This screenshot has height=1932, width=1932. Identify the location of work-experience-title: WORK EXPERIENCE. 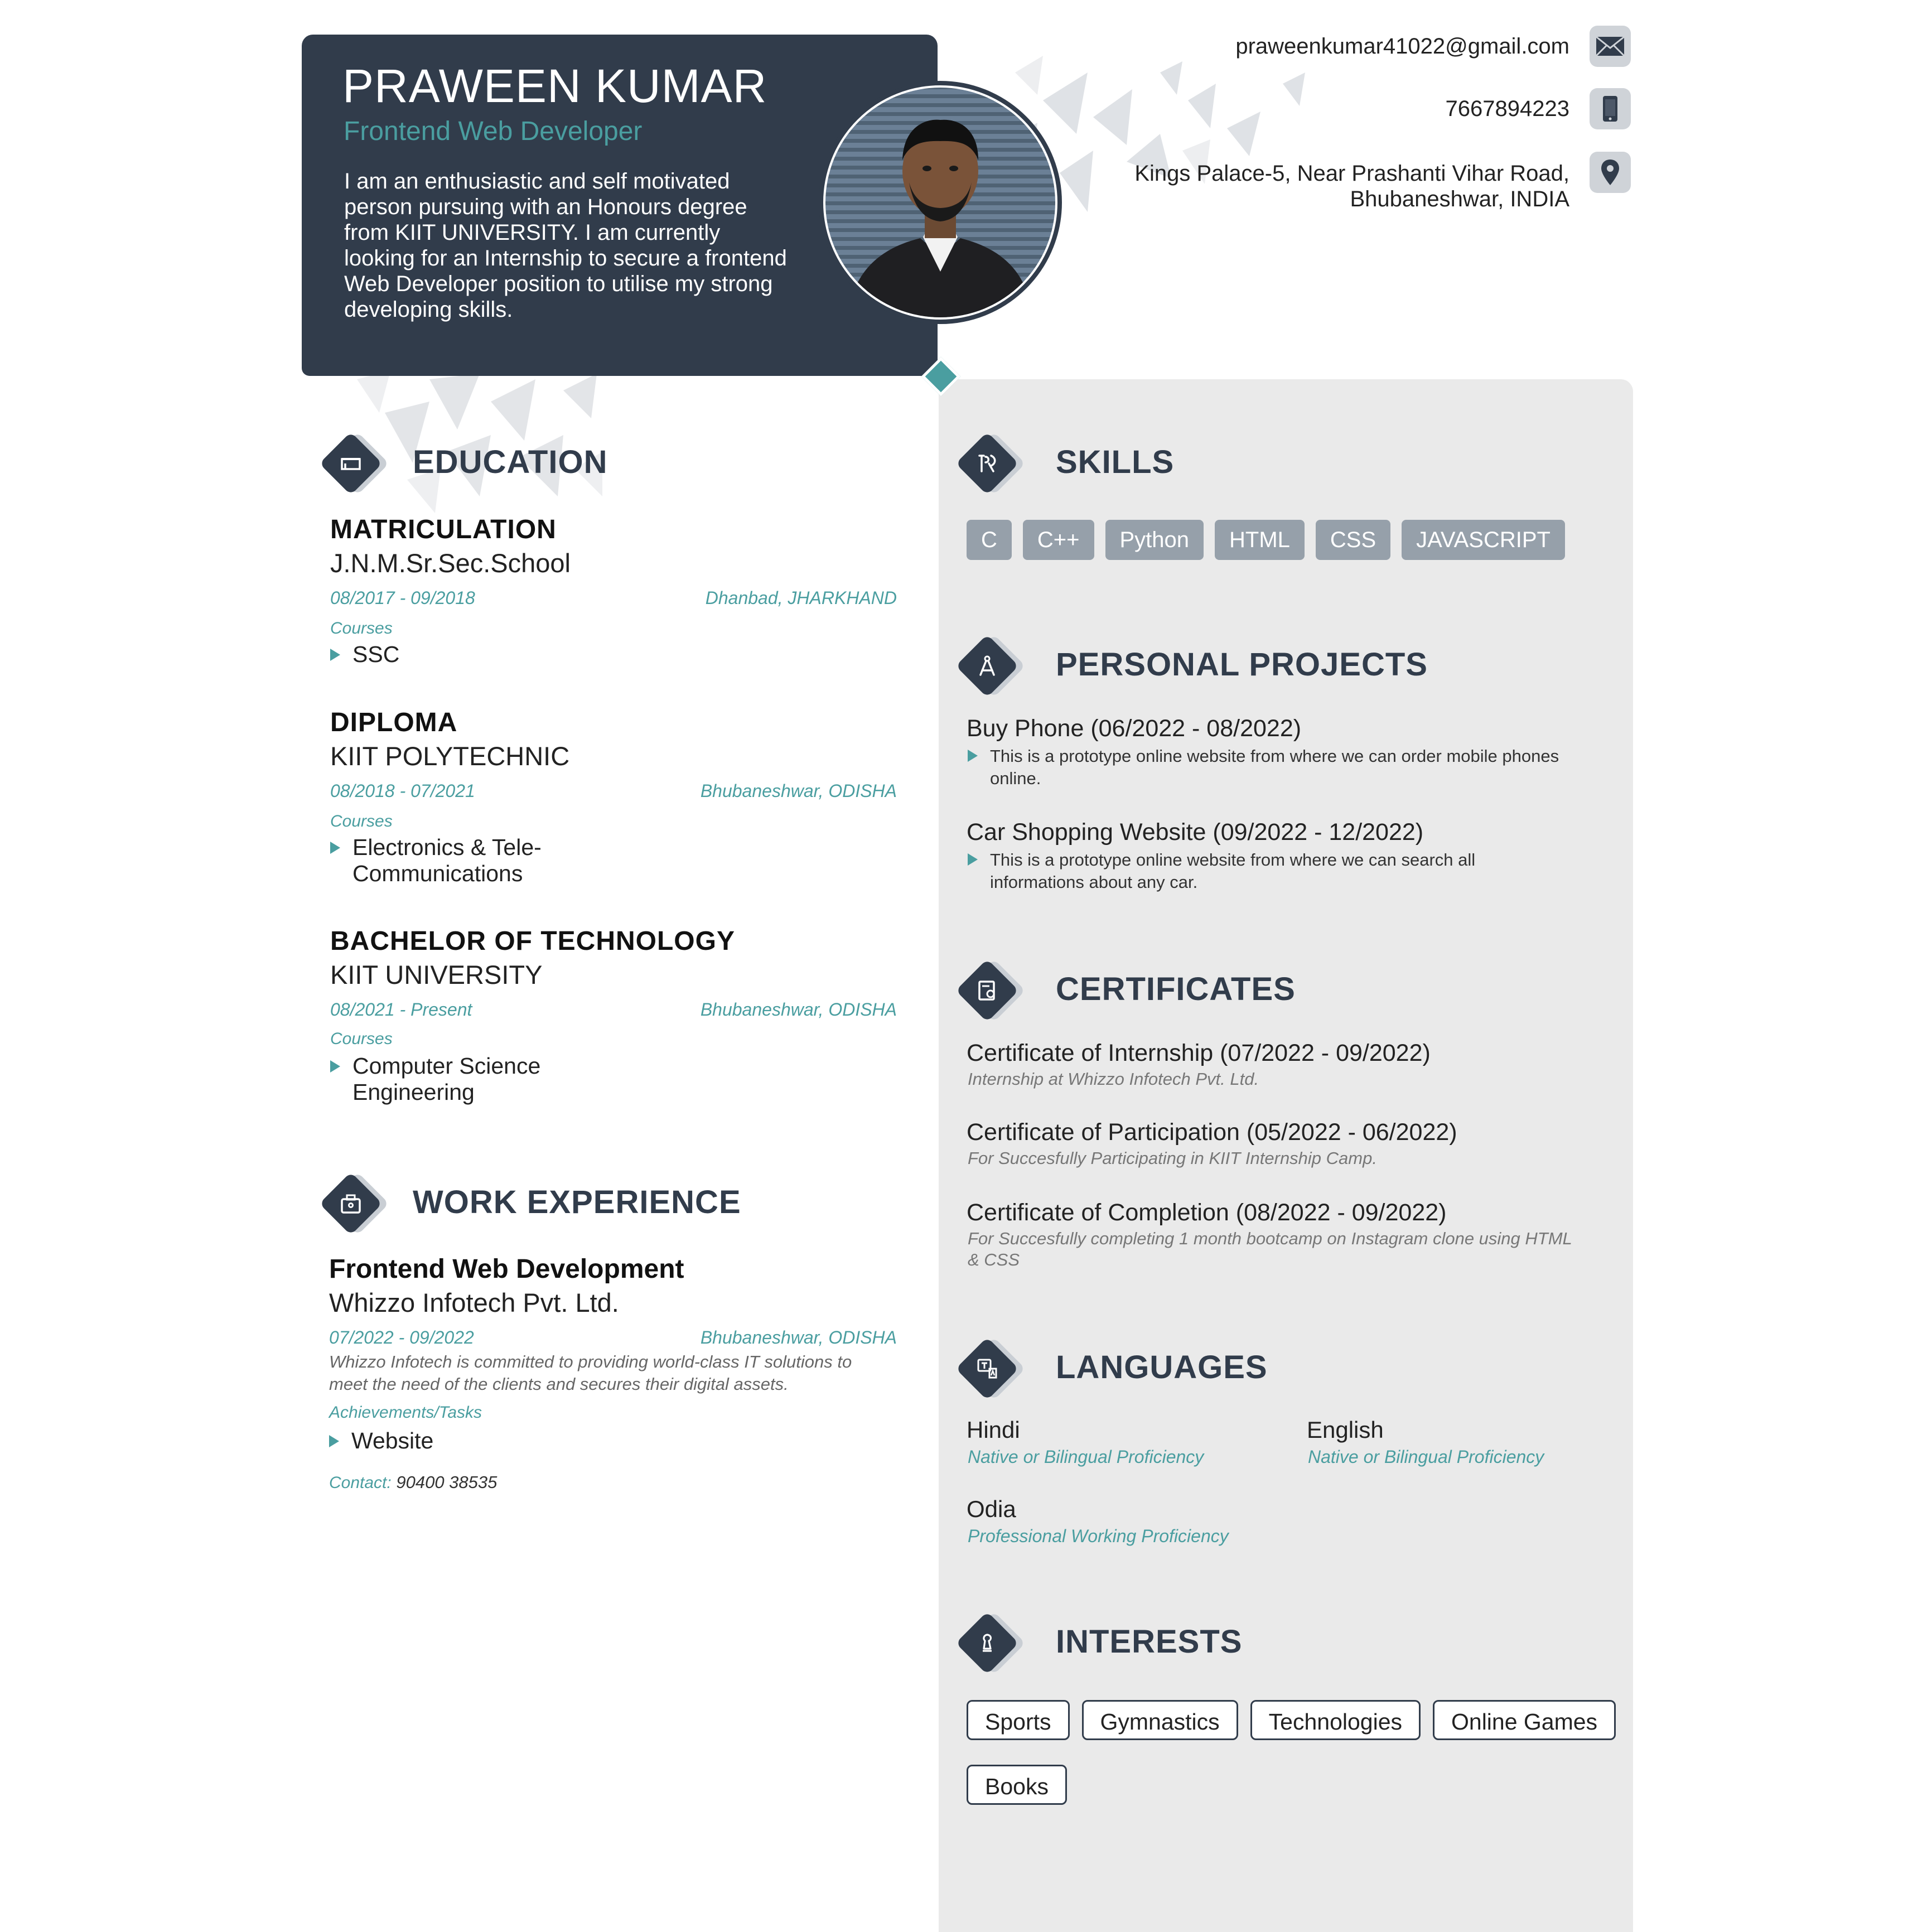
(577, 1202).